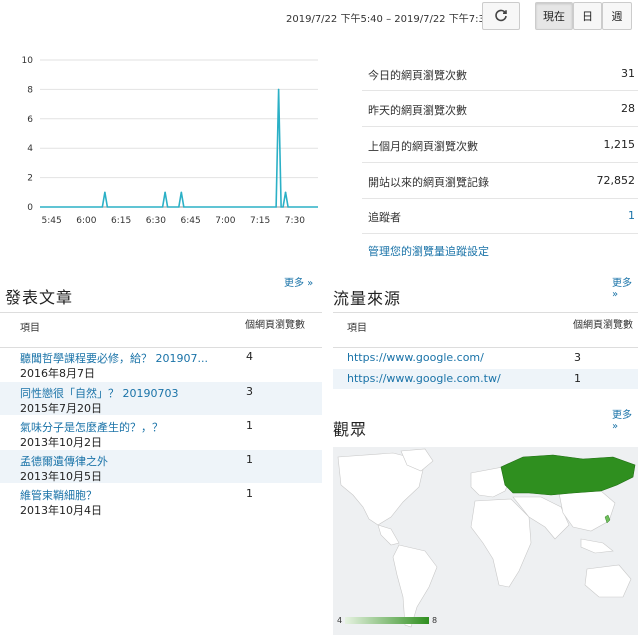  I want to click on stat-label-today: 今日的網頁瀏覽次數, so click(417, 75).